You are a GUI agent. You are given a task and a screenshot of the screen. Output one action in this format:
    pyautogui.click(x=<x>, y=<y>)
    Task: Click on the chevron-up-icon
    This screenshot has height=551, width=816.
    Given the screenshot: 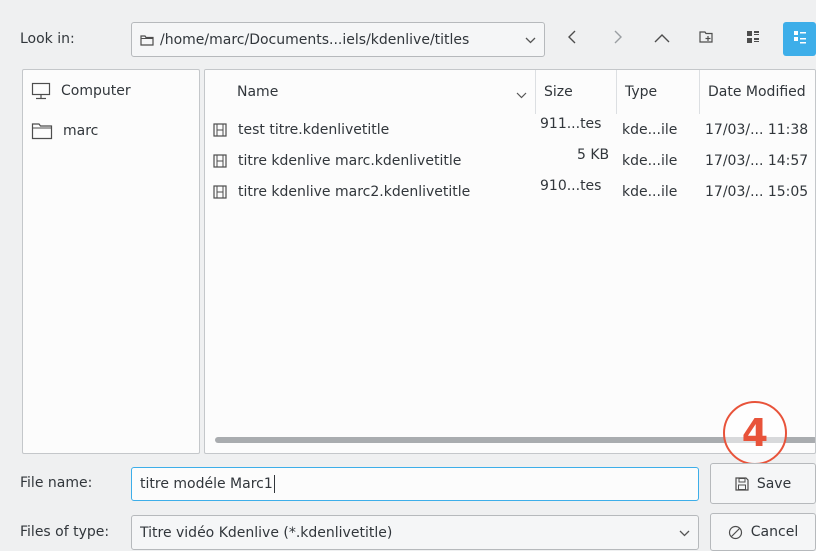 What is the action you would take?
    pyautogui.click(x=662, y=39)
    